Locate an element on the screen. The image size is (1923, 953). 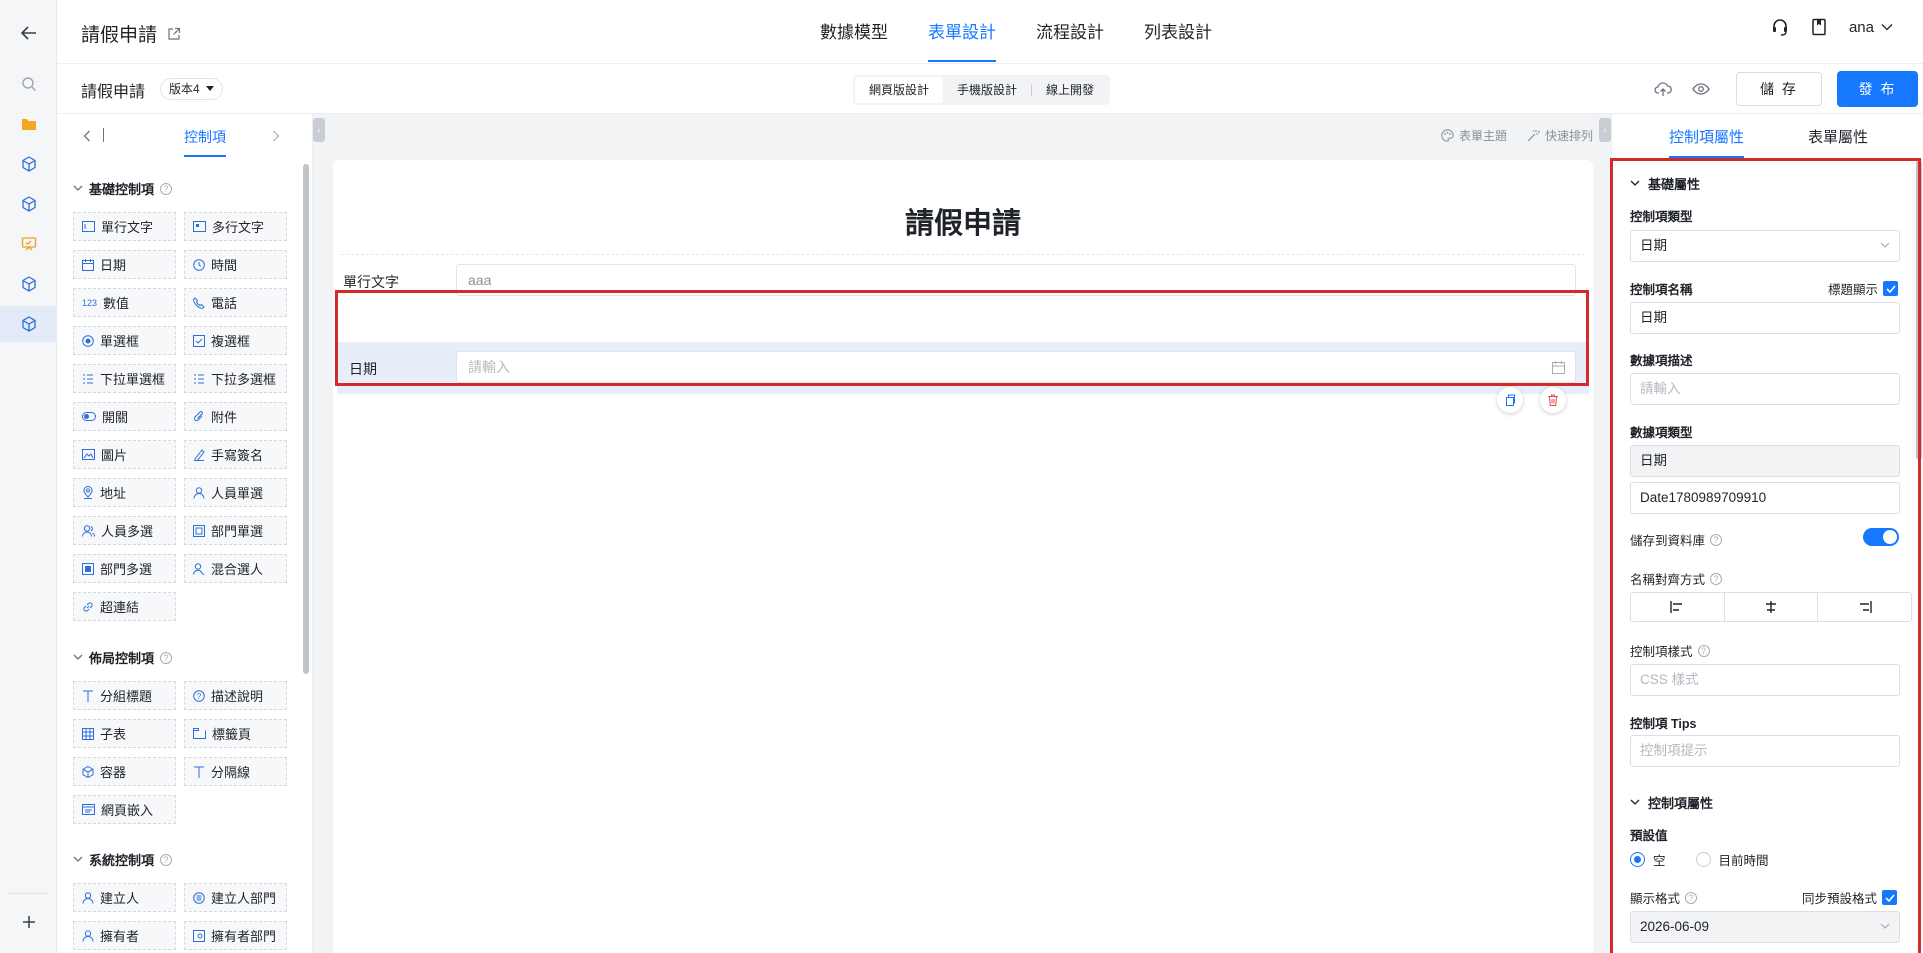
view-web-design: 網頁版設計 is located at coordinates (899, 90).